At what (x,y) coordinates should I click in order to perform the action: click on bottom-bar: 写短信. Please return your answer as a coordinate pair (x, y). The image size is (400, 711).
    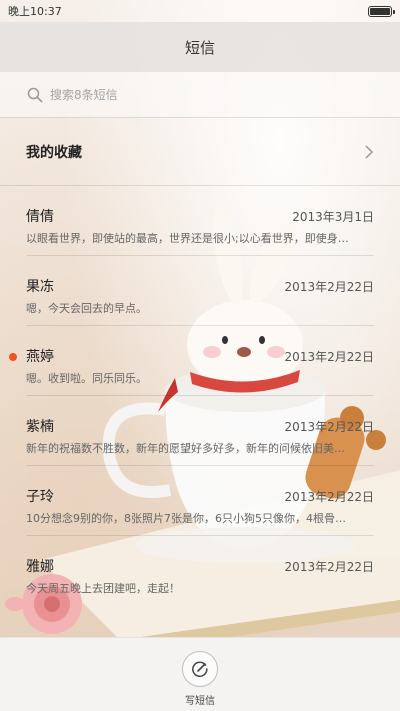
    Looking at the image, I should click on (200, 674).